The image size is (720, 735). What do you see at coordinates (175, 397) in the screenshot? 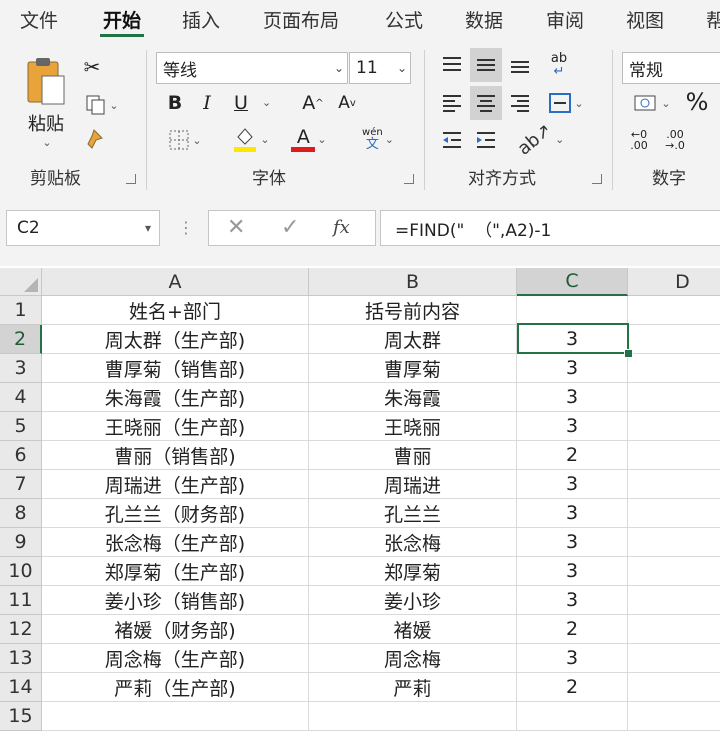
I see `cell-a4: 朱海霞（生产部)` at bounding box center [175, 397].